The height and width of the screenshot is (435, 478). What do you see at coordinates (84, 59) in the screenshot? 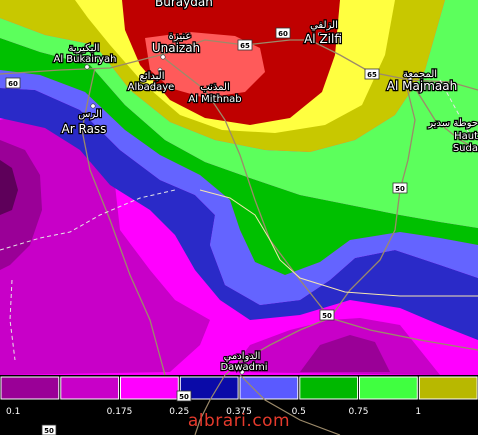
I see `label-al-bukairyah: Al Bukairyah` at bounding box center [84, 59].